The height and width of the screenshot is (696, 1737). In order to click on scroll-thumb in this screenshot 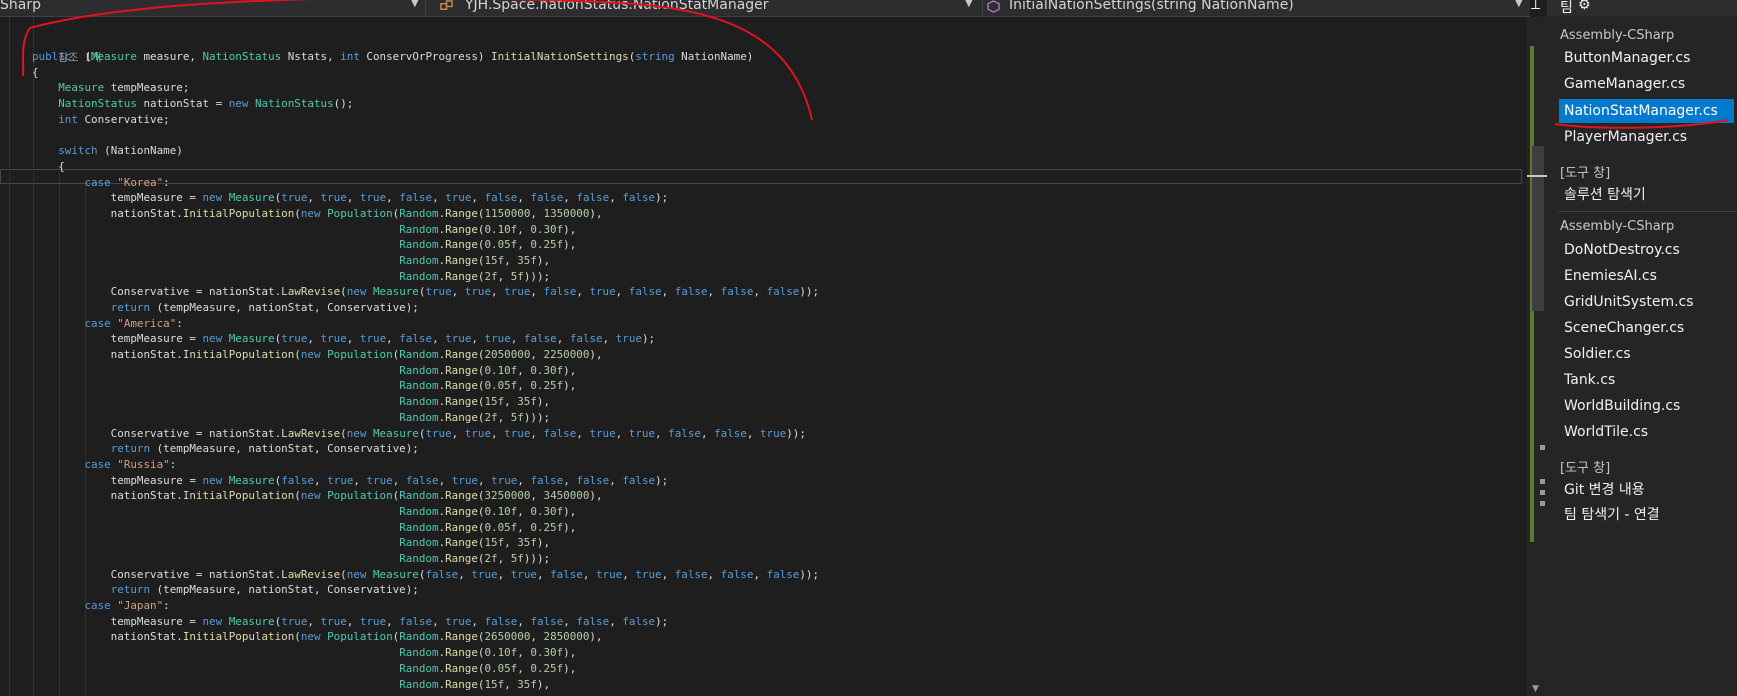, I will do `click(1538, 228)`.